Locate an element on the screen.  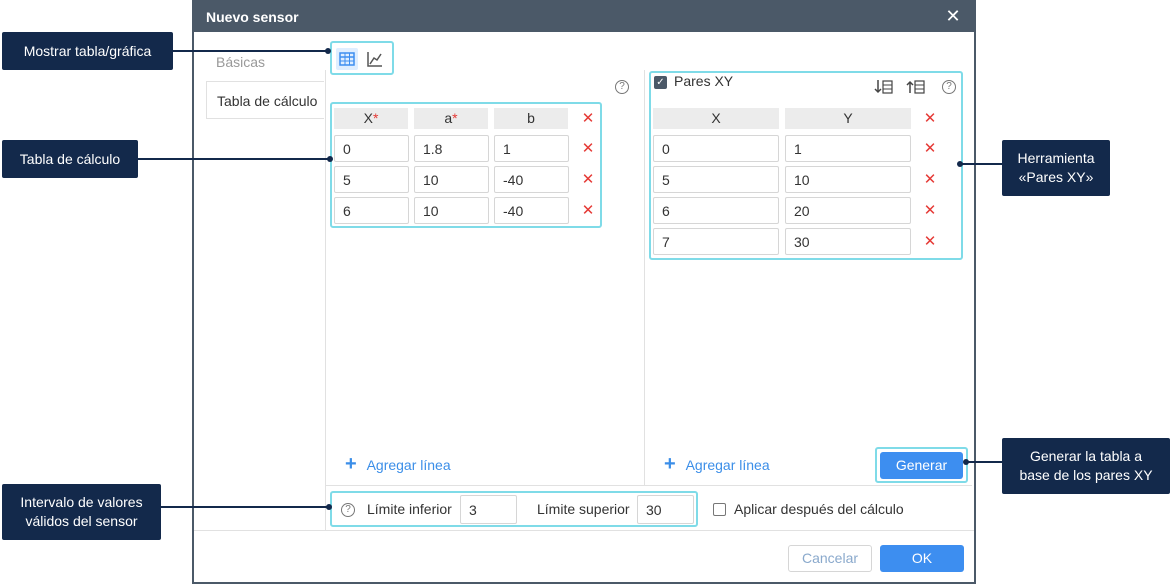
ok-button: OK is located at coordinates (922, 558).